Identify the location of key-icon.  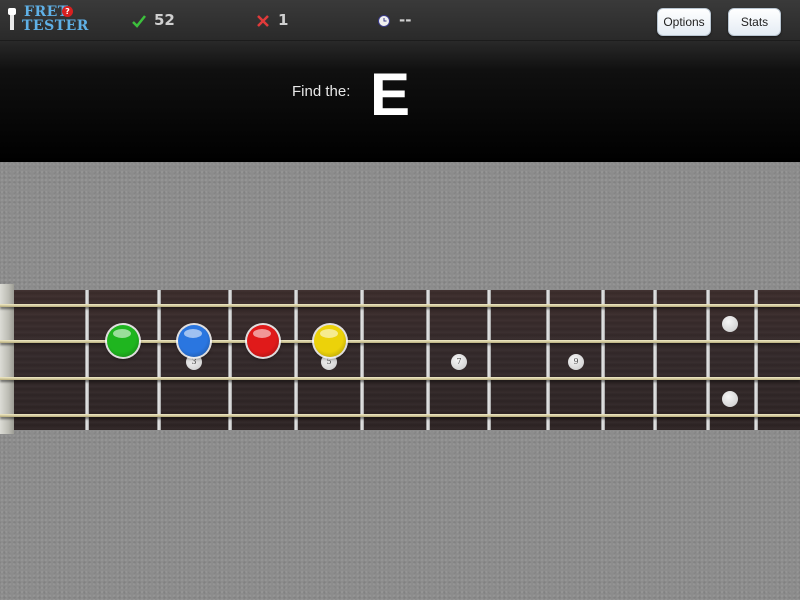
(12, 19).